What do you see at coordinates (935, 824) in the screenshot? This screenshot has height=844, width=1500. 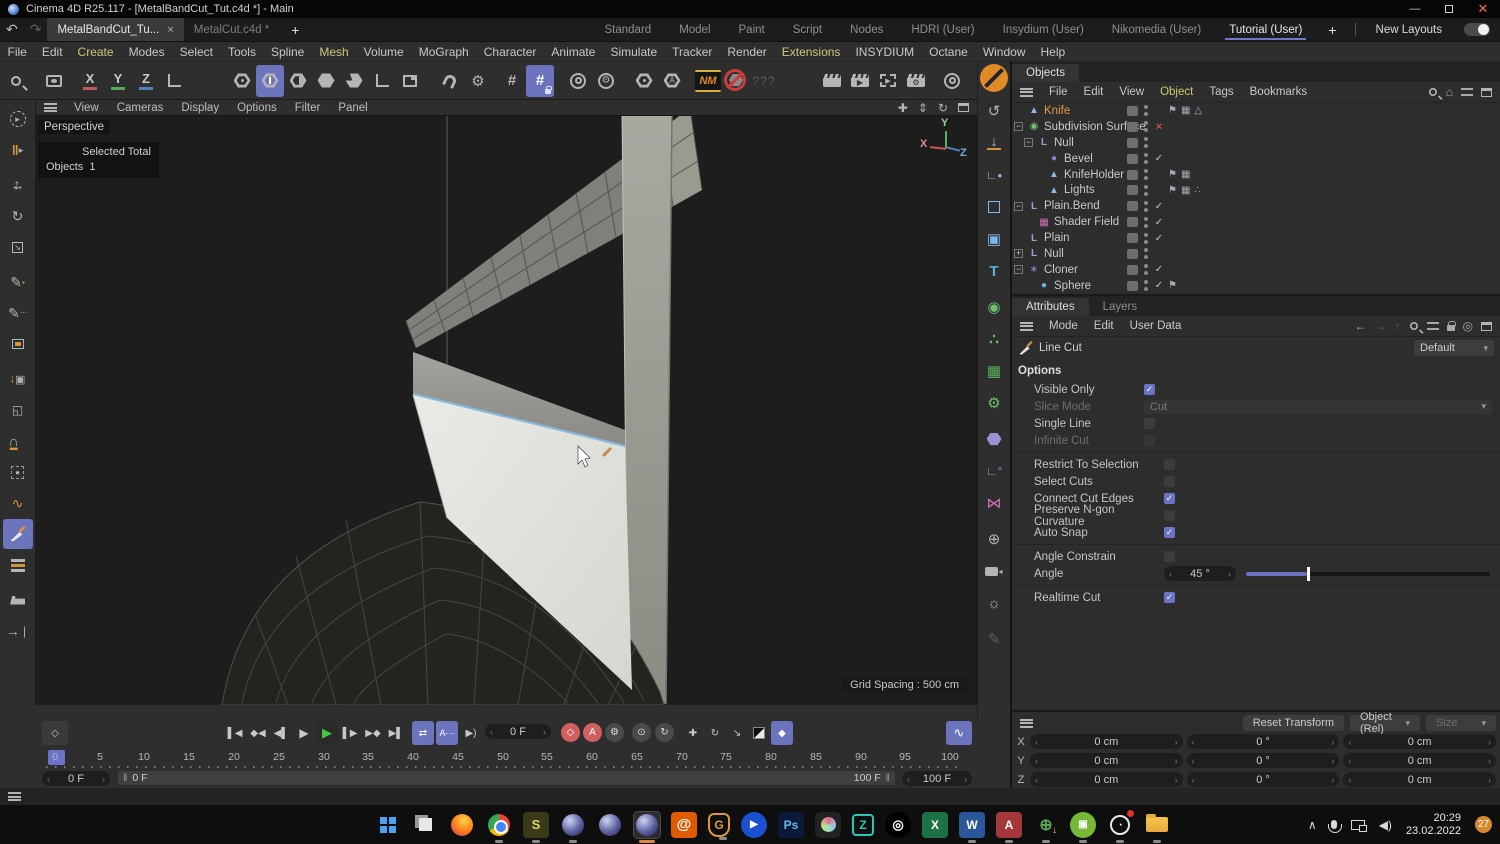 I see `excel-icon: X` at bounding box center [935, 824].